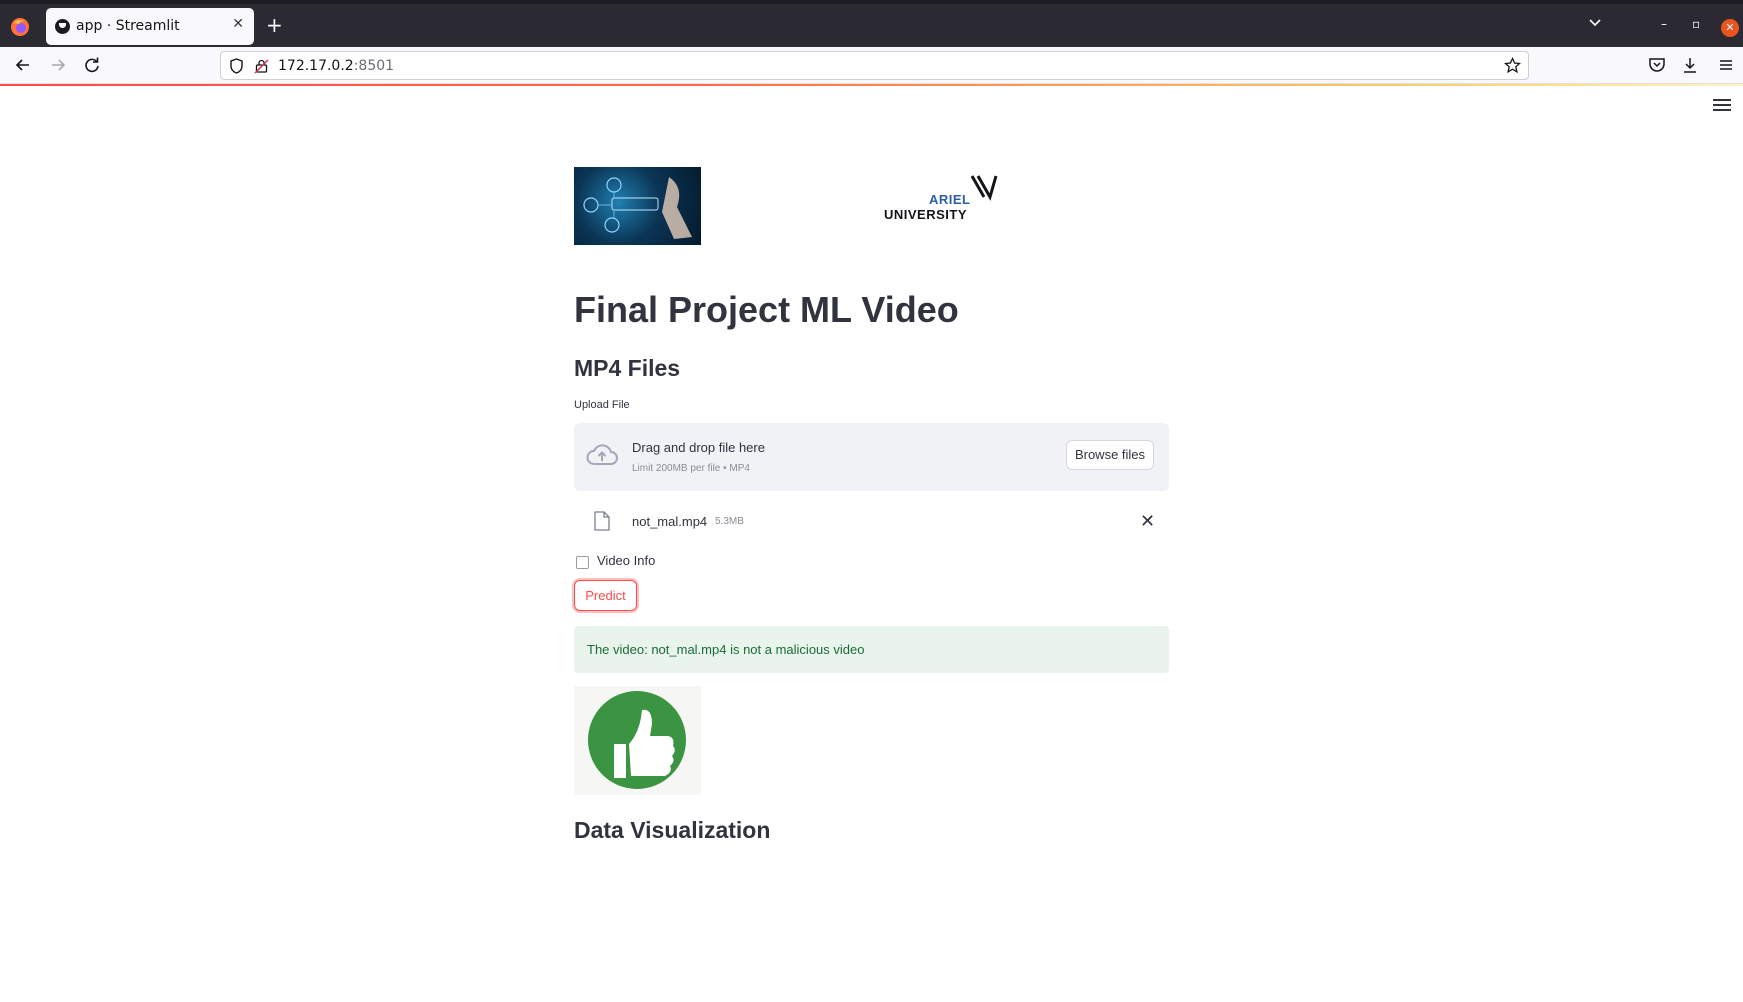  Describe the element at coordinates (672, 830) in the screenshot. I see `section-heading-visualization: Data Visualization` at that location.